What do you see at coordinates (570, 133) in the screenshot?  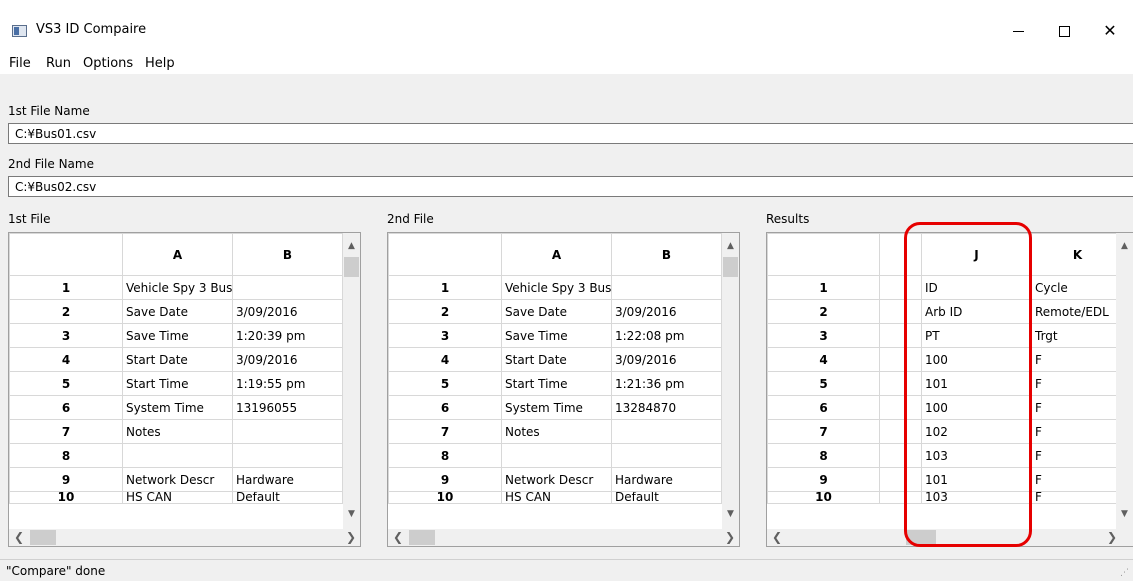 I see `first-file-input: C:¥Bus01.csv` at bounding box center [570, 133].